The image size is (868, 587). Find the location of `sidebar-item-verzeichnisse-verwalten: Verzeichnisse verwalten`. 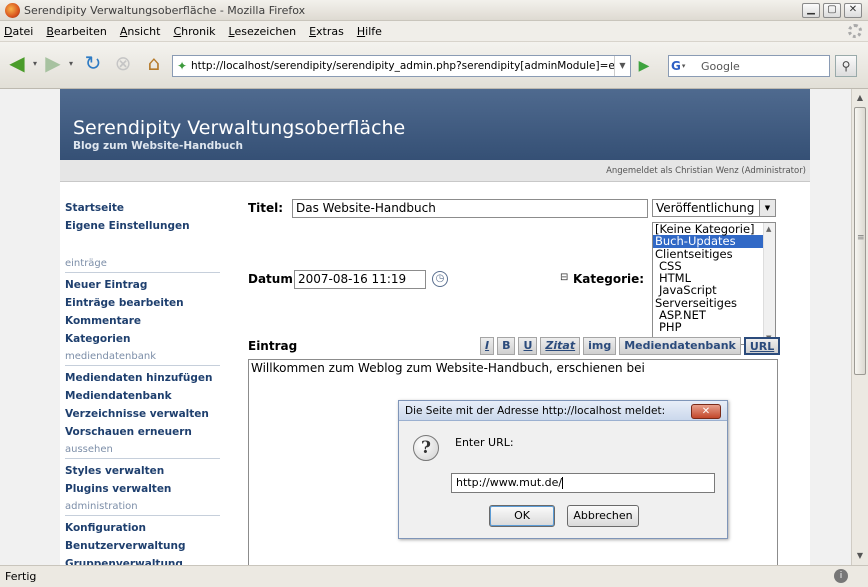

sidebar-item-verzeichnisse-verwalten: Verzeichnisse verwalten is located at coordinates (142, 414).